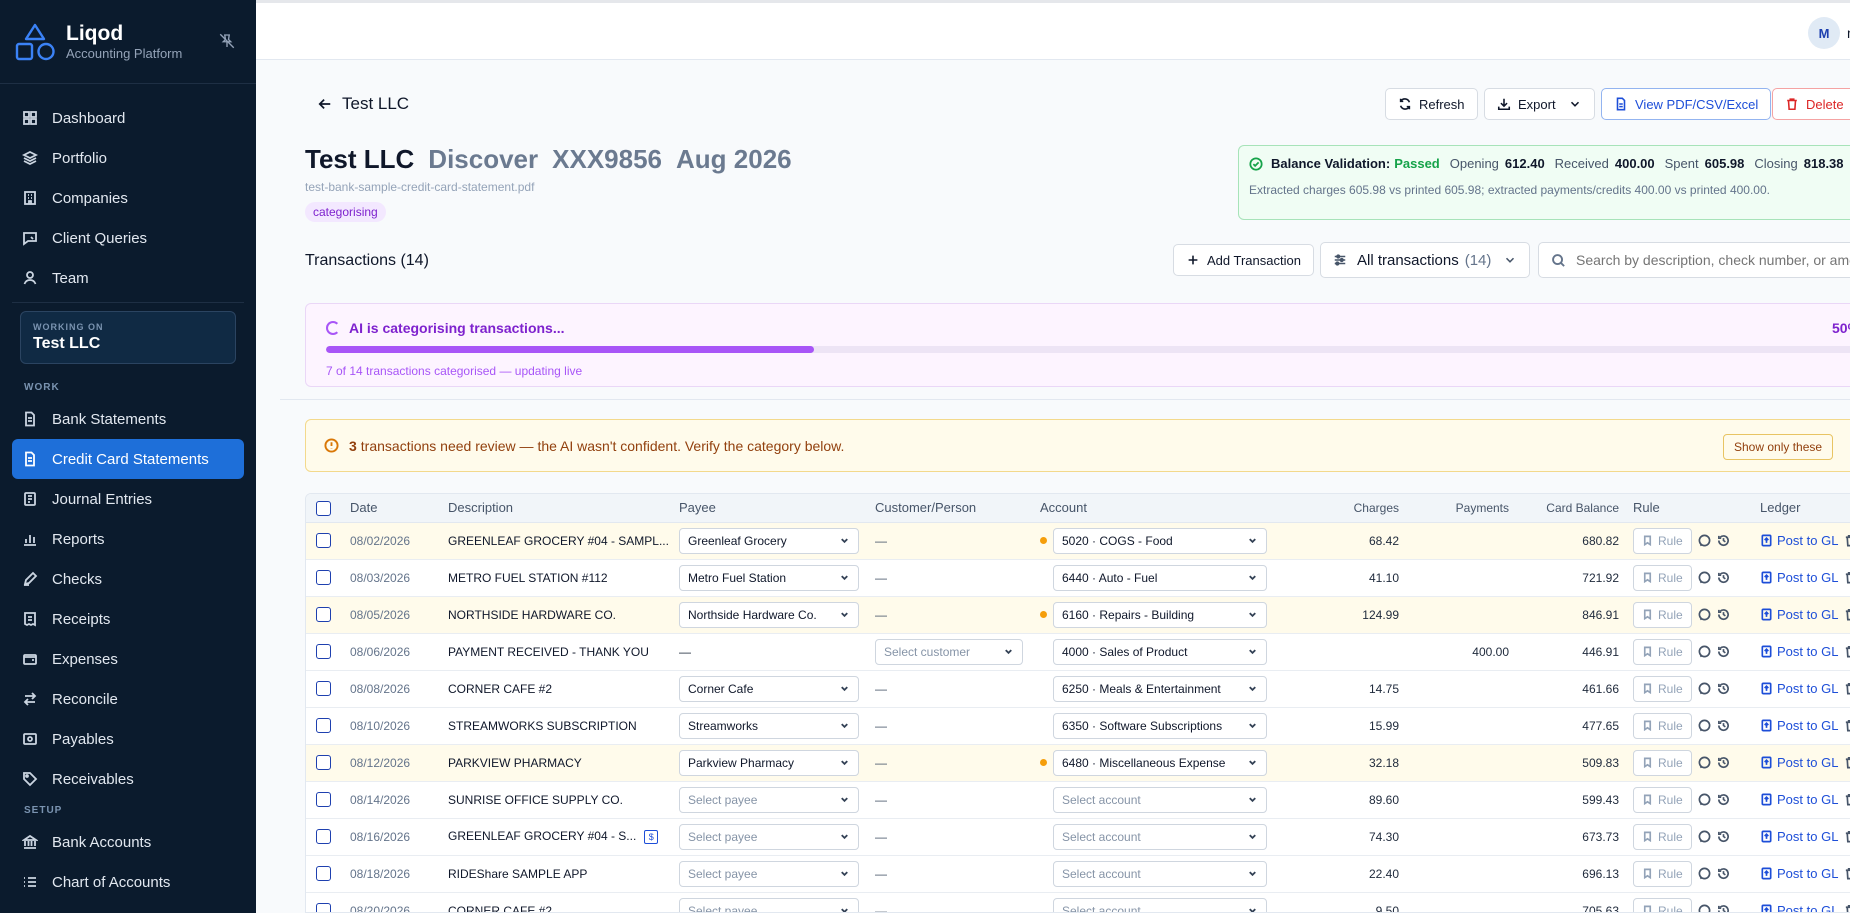 This screenshot has width=1850, height=913. I want to click on header-payments: Payments, so click(1468, 508).